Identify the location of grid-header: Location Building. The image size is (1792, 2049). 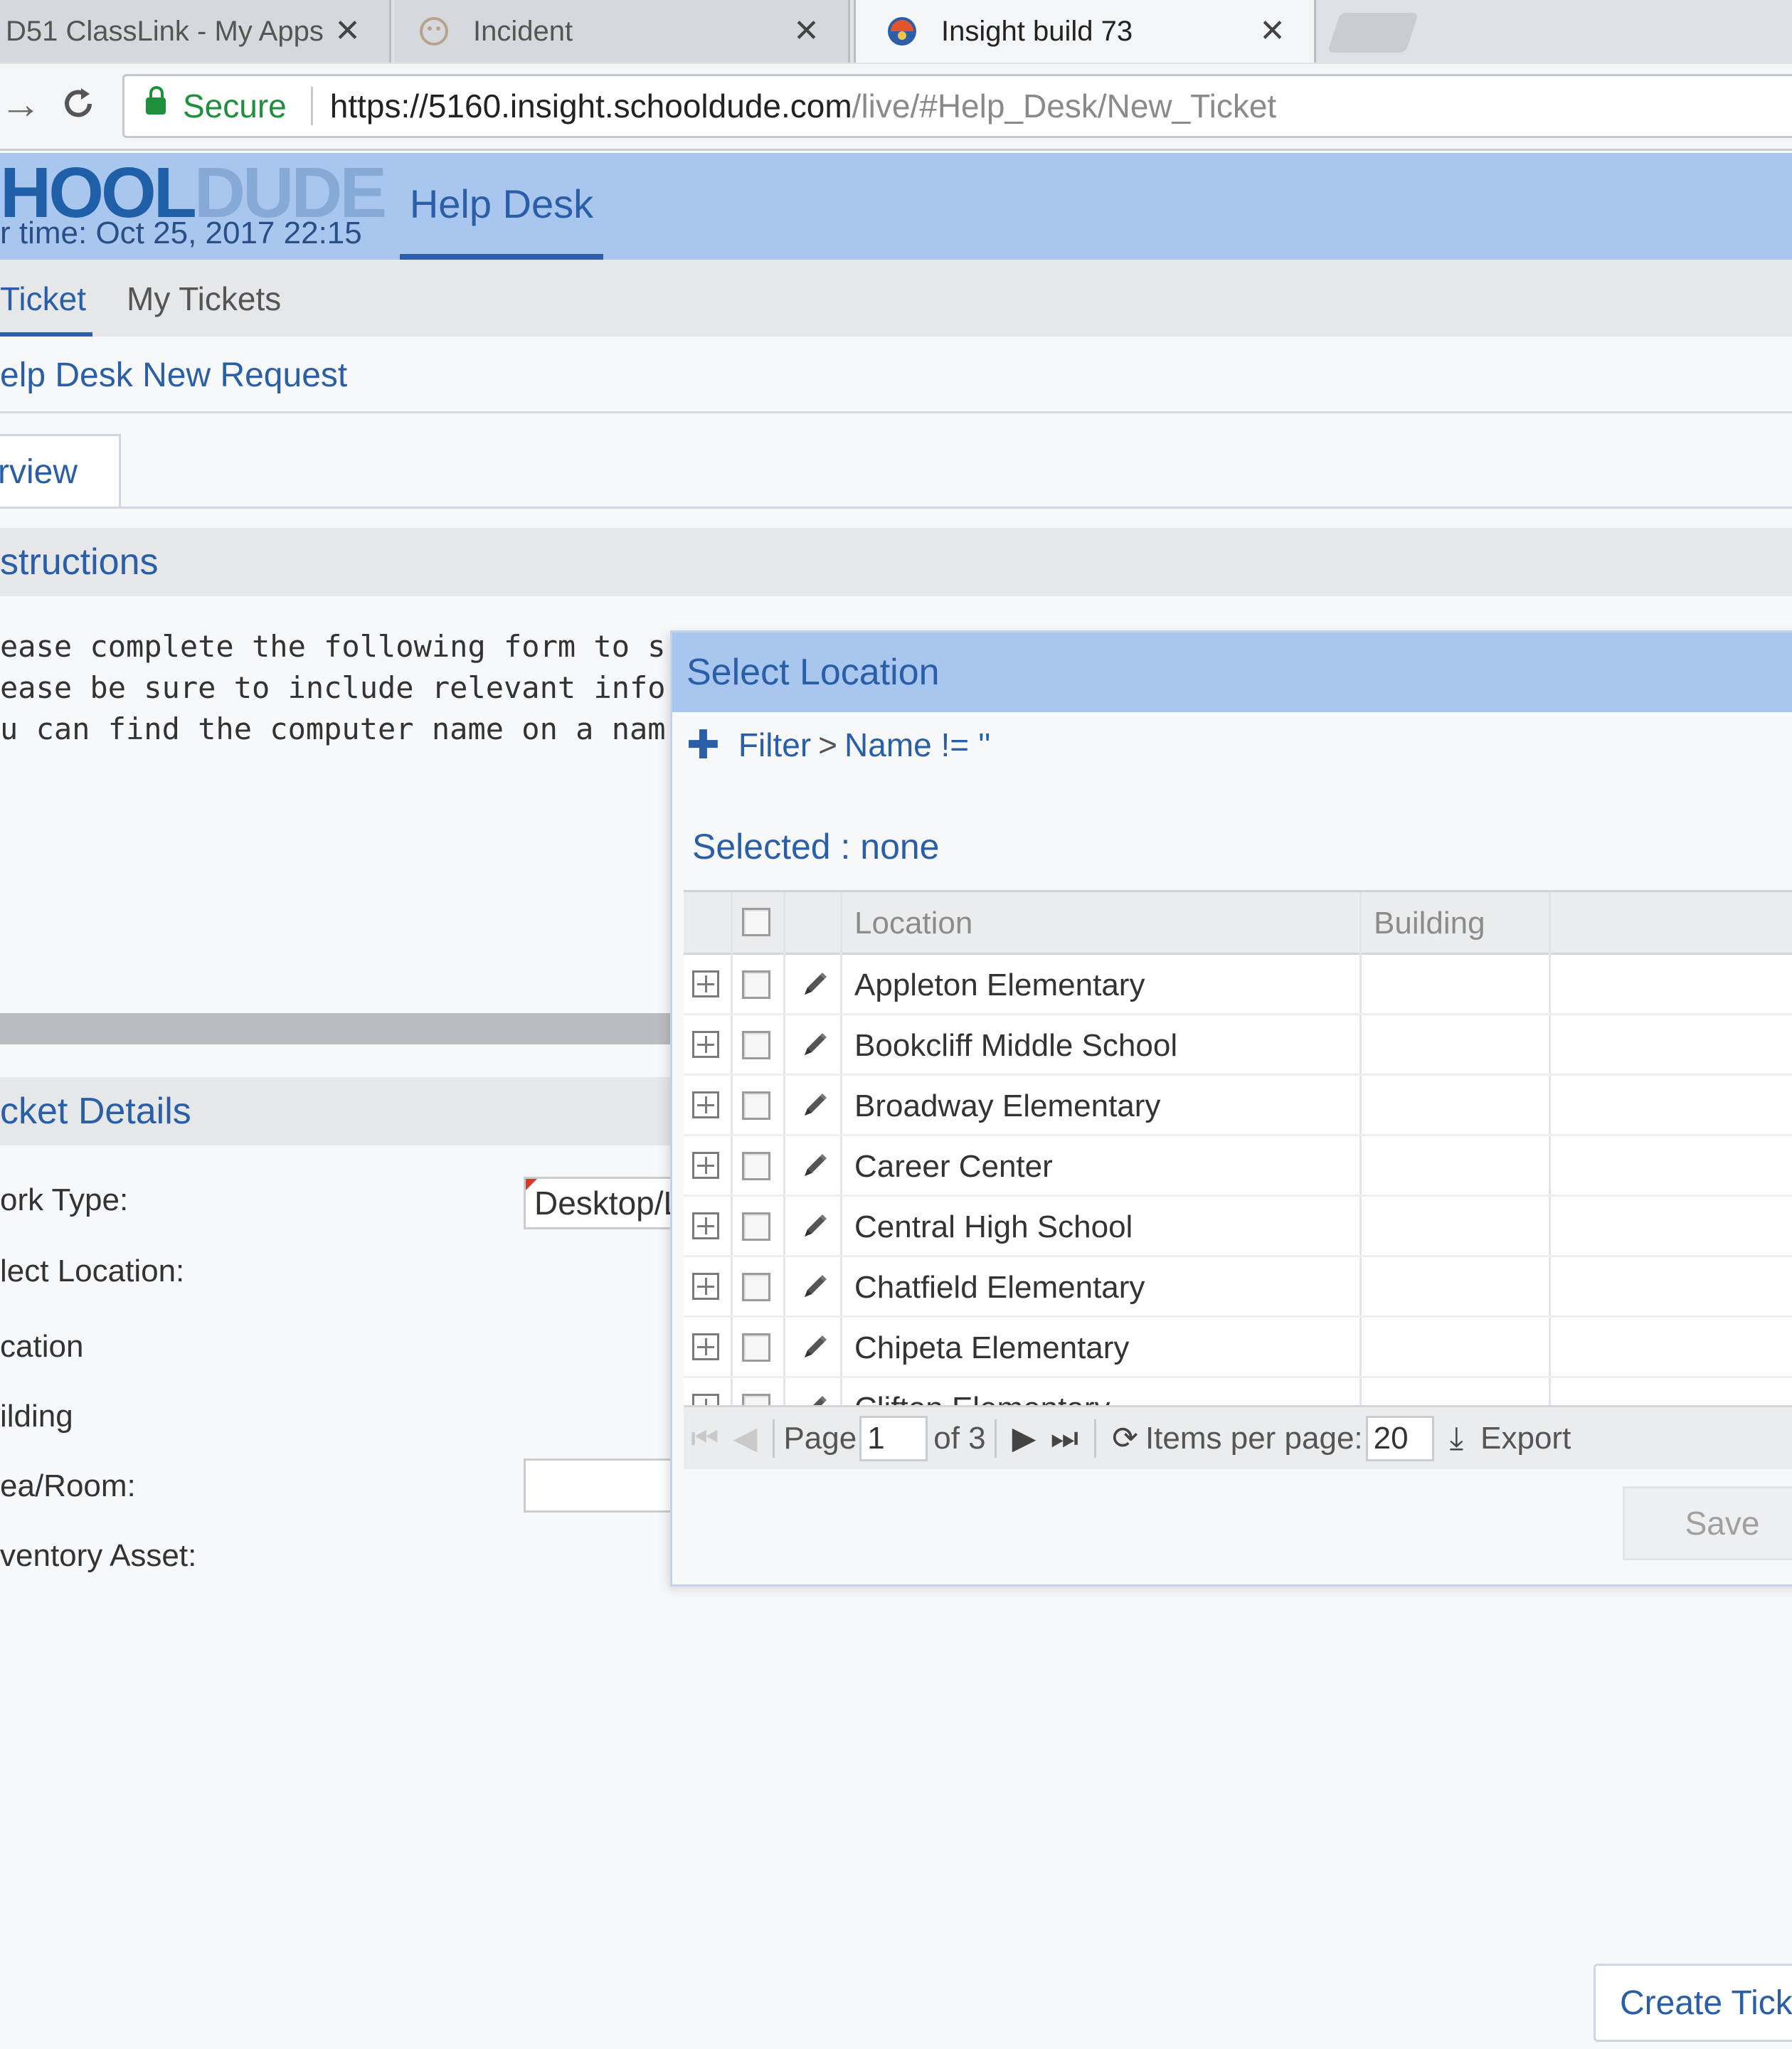
(1238, 923).